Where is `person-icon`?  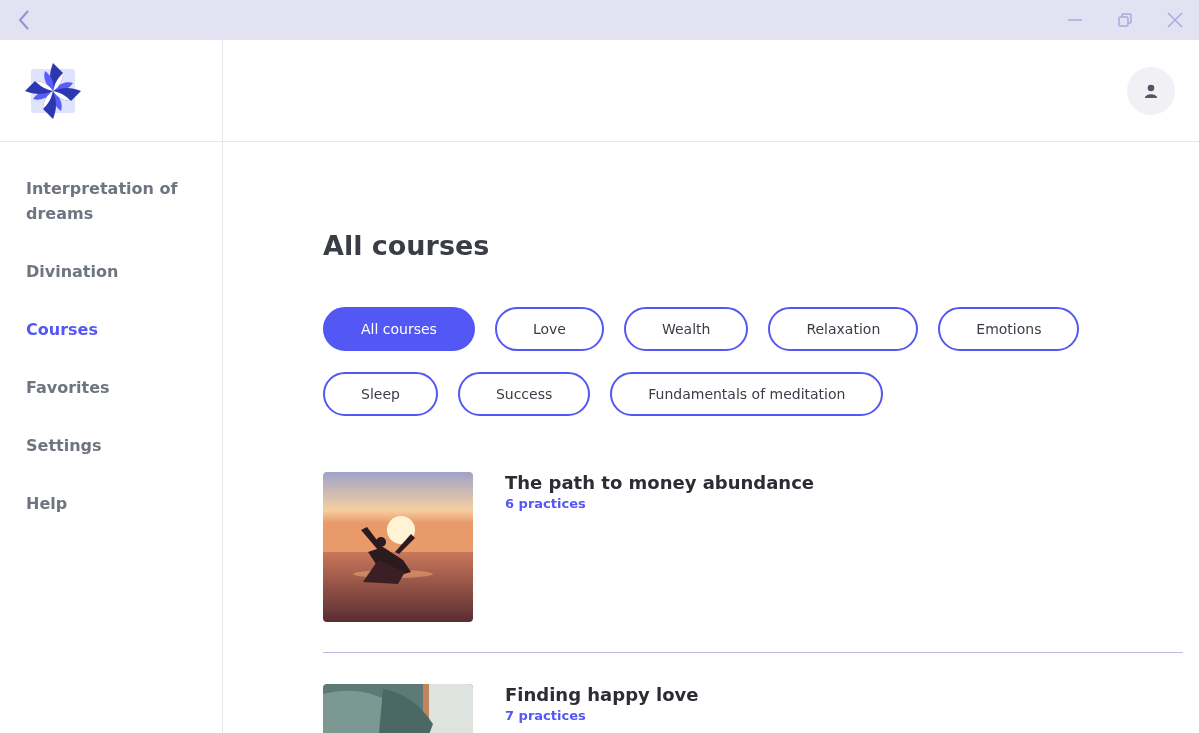 person-icon is located at coordinates (1151, 90).